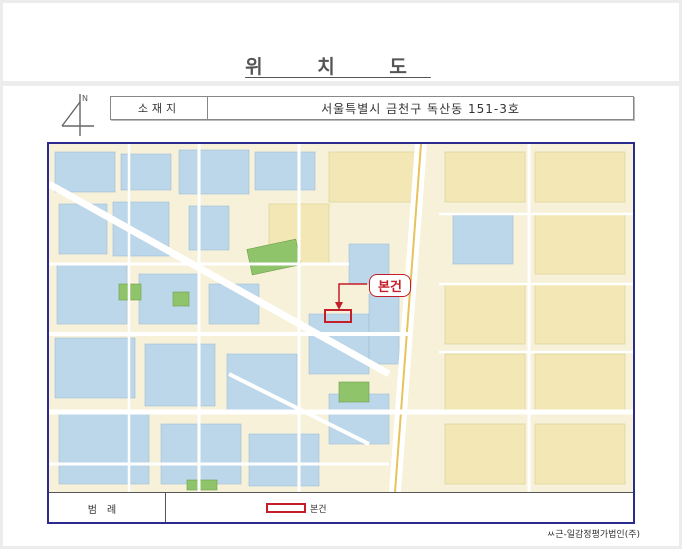 The width and height of the screenshot is (682, 549). What do you see at coordinates (341, 507) in the screenshot?
I see `map-legend: 범례 본건` at bounding box center [341, 507].